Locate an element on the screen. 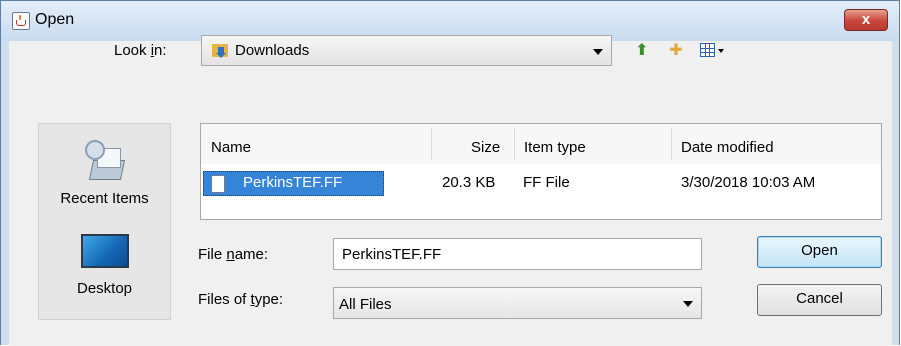  look-in-value: Downloads is located at coordinates (272, 50).